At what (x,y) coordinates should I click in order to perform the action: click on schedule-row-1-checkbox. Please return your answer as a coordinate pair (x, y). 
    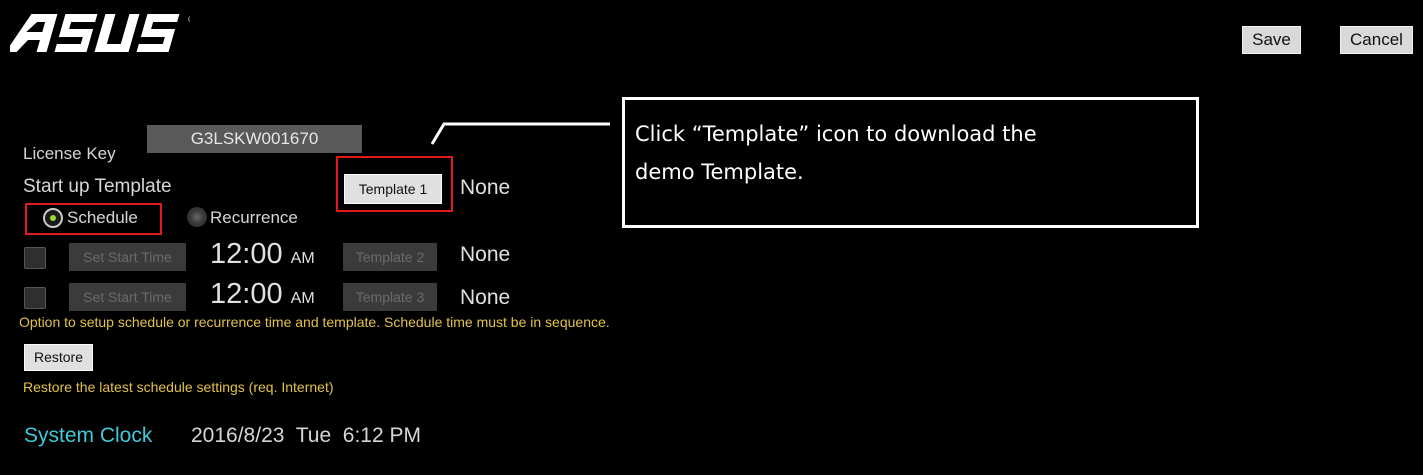
    Looking at the image, I should click on (35, 258).